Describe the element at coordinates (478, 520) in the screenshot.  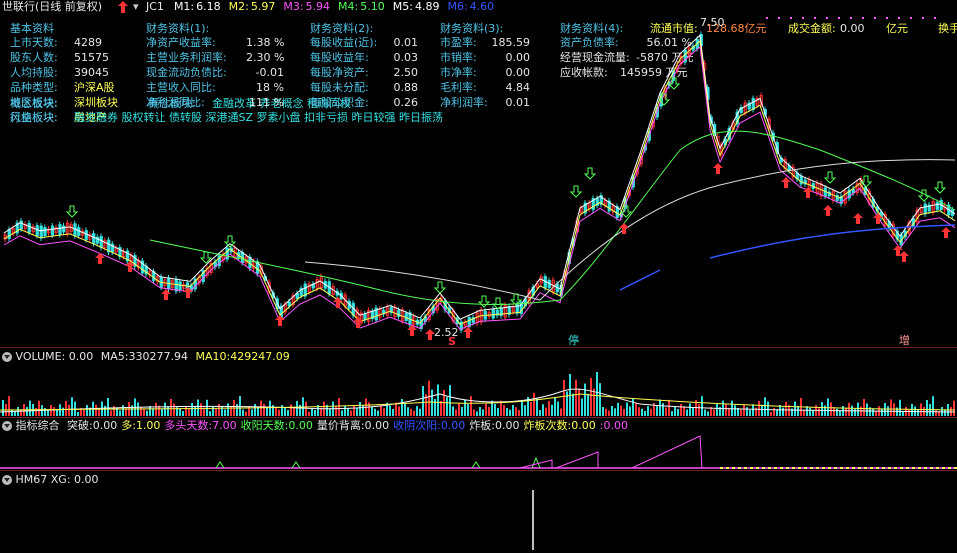
I see `hm-chart` at that location.